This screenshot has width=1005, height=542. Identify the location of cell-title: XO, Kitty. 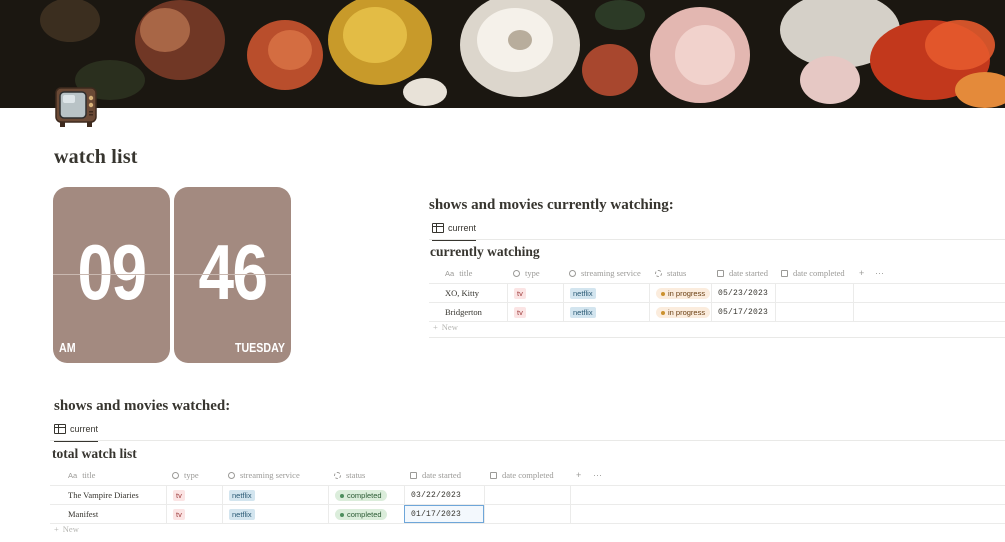
(473, 293).